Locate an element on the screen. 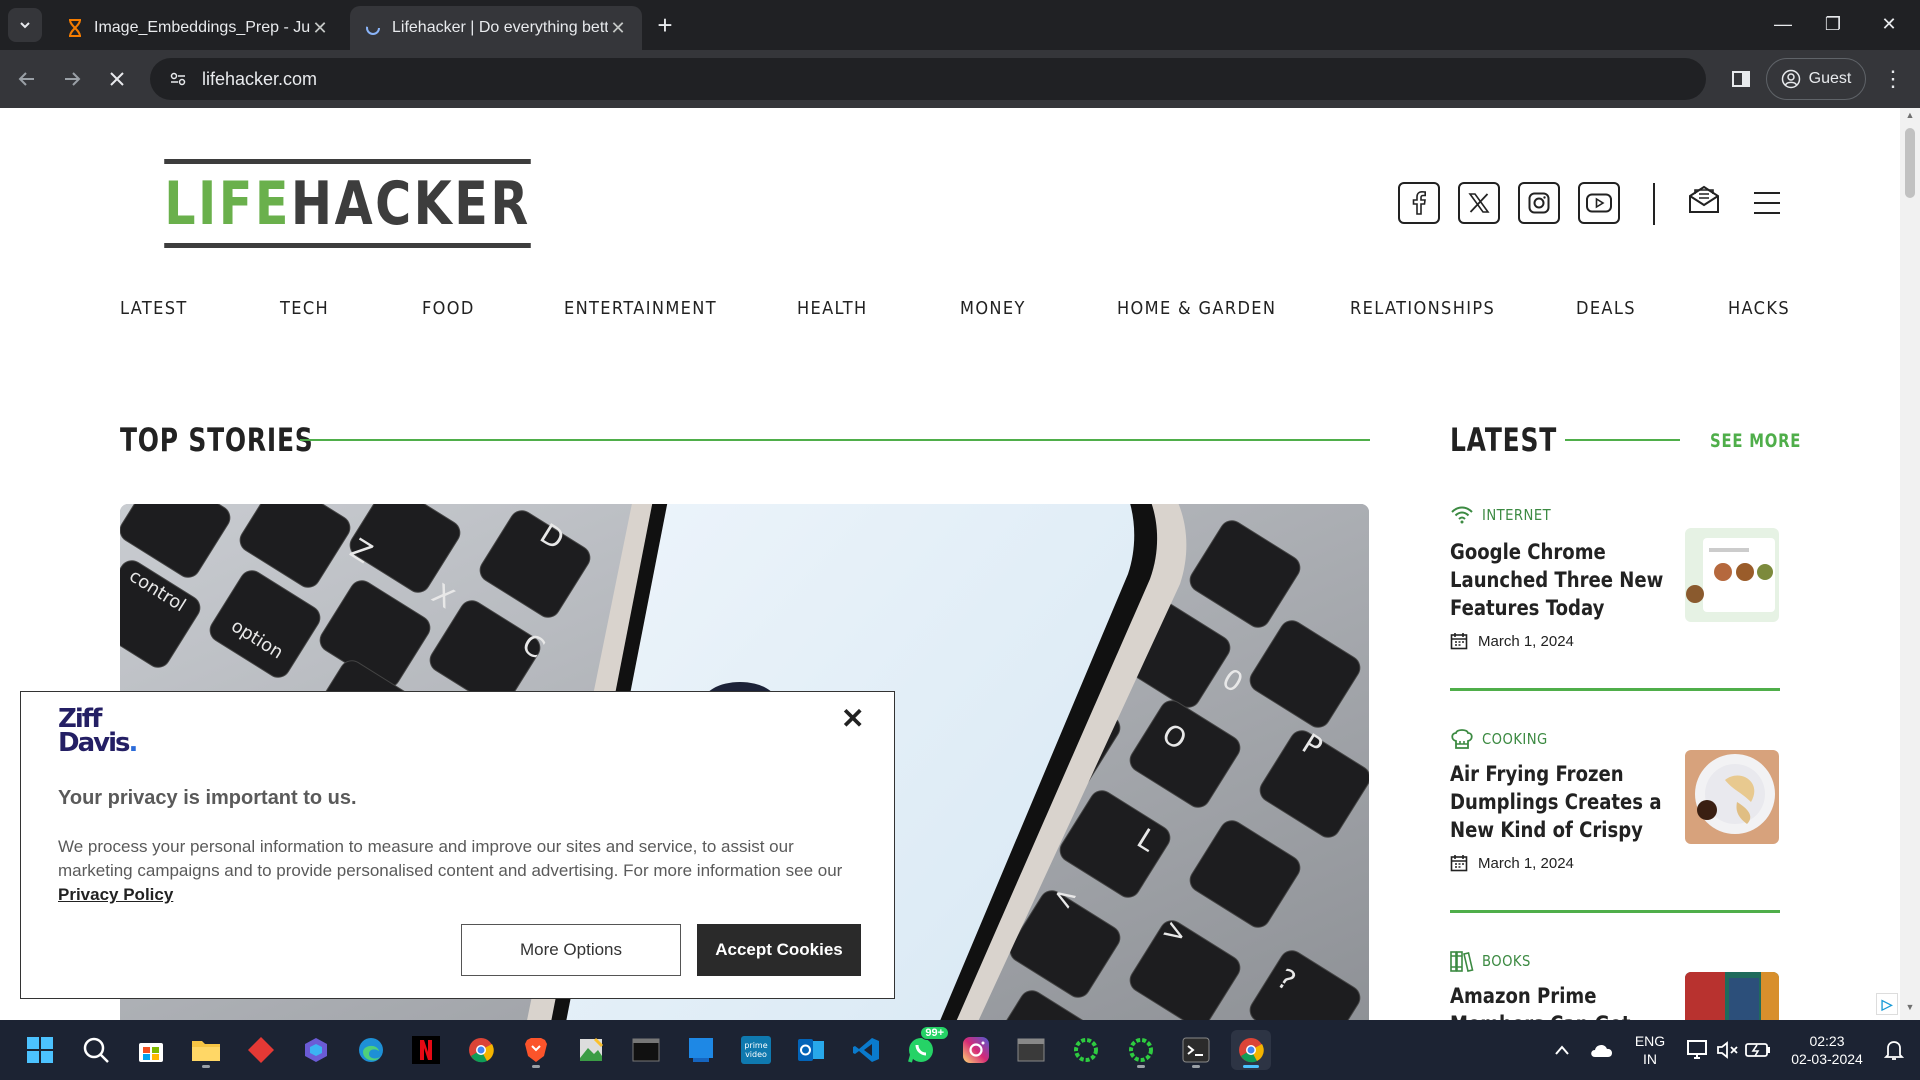 This screenshot has height=1080, width=1920. story-divider is located at coordinates (1615, 911).